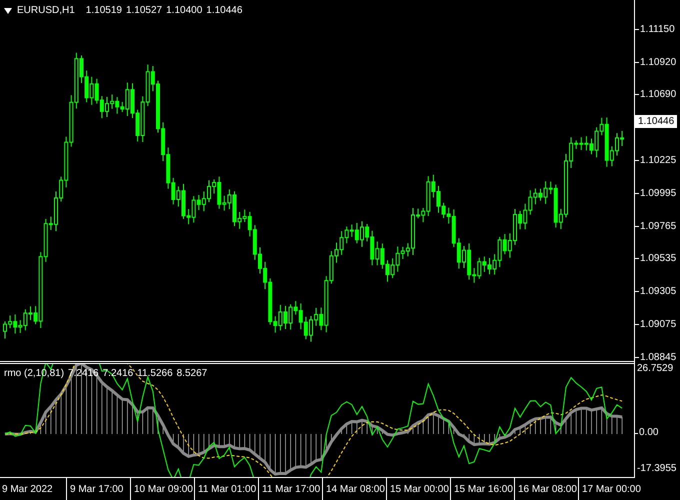 This screenshot has height=500, width=680. Describe the element at coordinates (291, 489) in the screenshot. I see `time-axis-label: 11 Mar 17:00` at that location.